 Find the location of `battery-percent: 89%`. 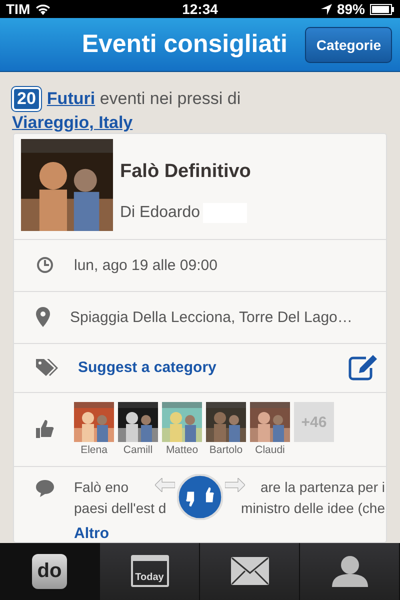

battery-percent: 89% is located at coordinates (350, 9).